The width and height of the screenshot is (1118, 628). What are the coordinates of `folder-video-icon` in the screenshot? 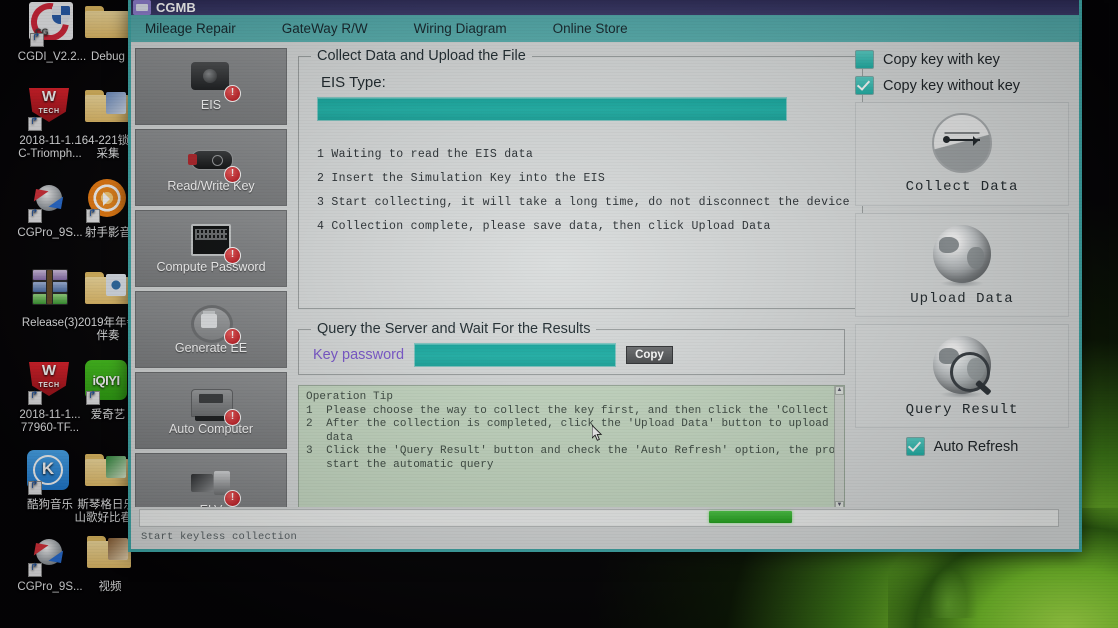 It's located at (110, 555).